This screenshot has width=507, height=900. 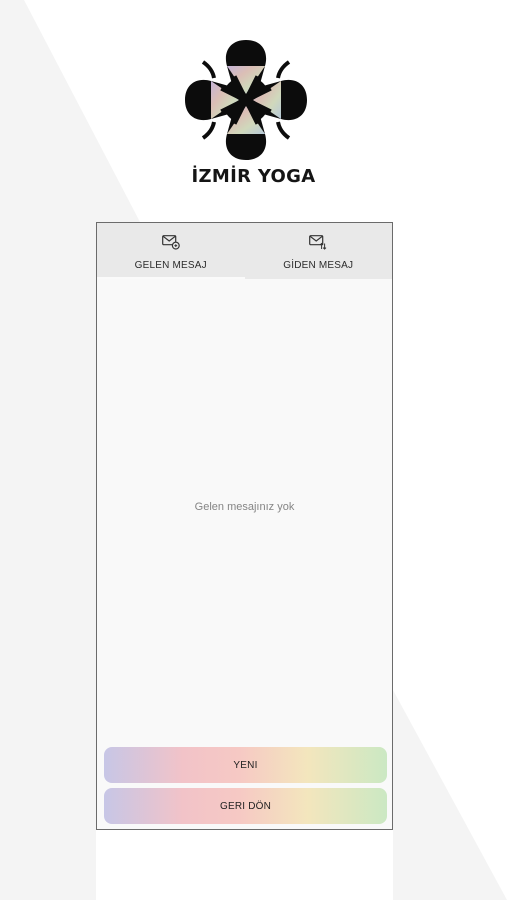 I want to click on mail-outbox-icon, so click(x=318, y=242).